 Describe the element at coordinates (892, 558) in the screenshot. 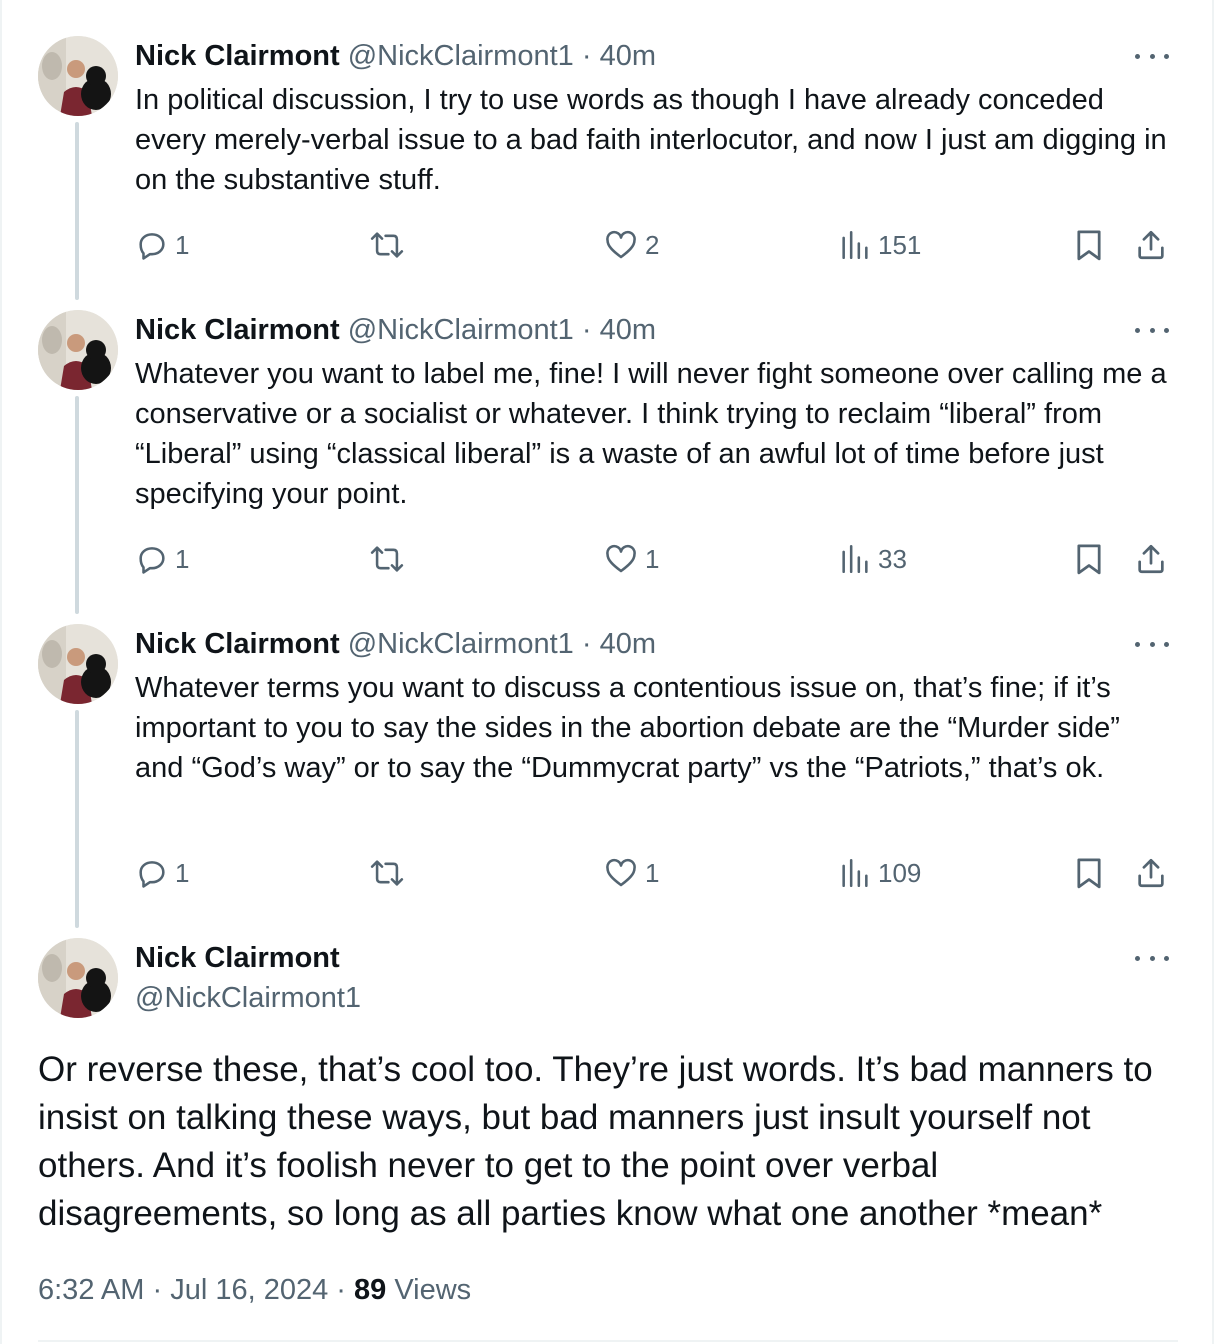

I see `views-count: 33` at that location.